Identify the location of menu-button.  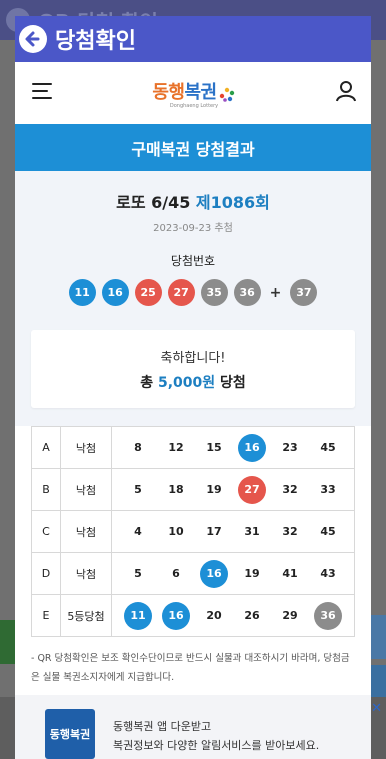
(42, 93).